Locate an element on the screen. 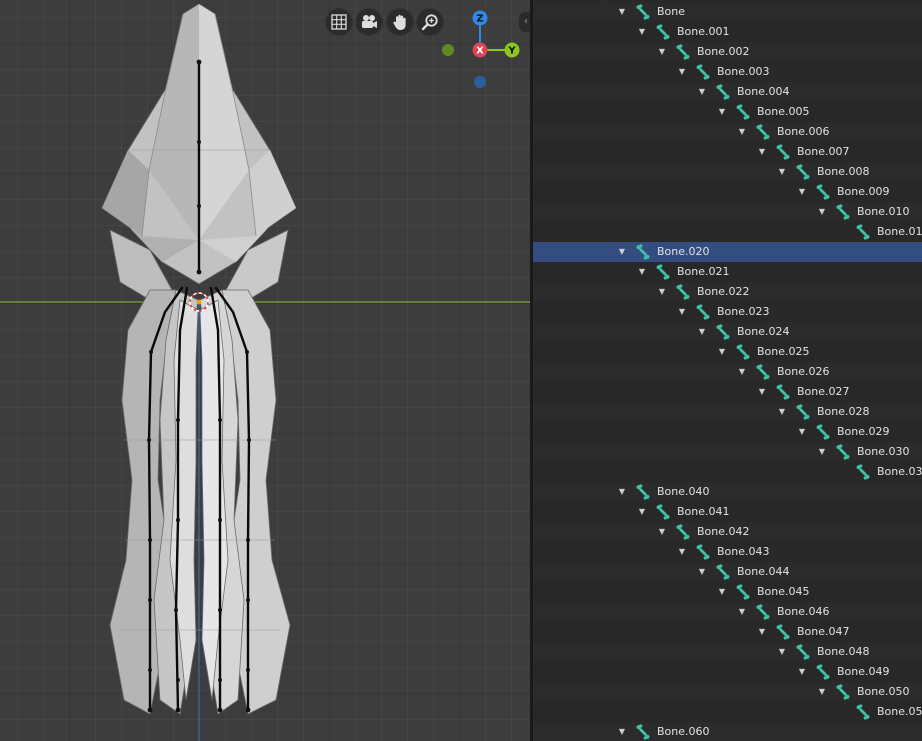 The height and width of the screenshot is (741, 922). bone-name-label: Bone.027 is located at coordinates (823, 391).